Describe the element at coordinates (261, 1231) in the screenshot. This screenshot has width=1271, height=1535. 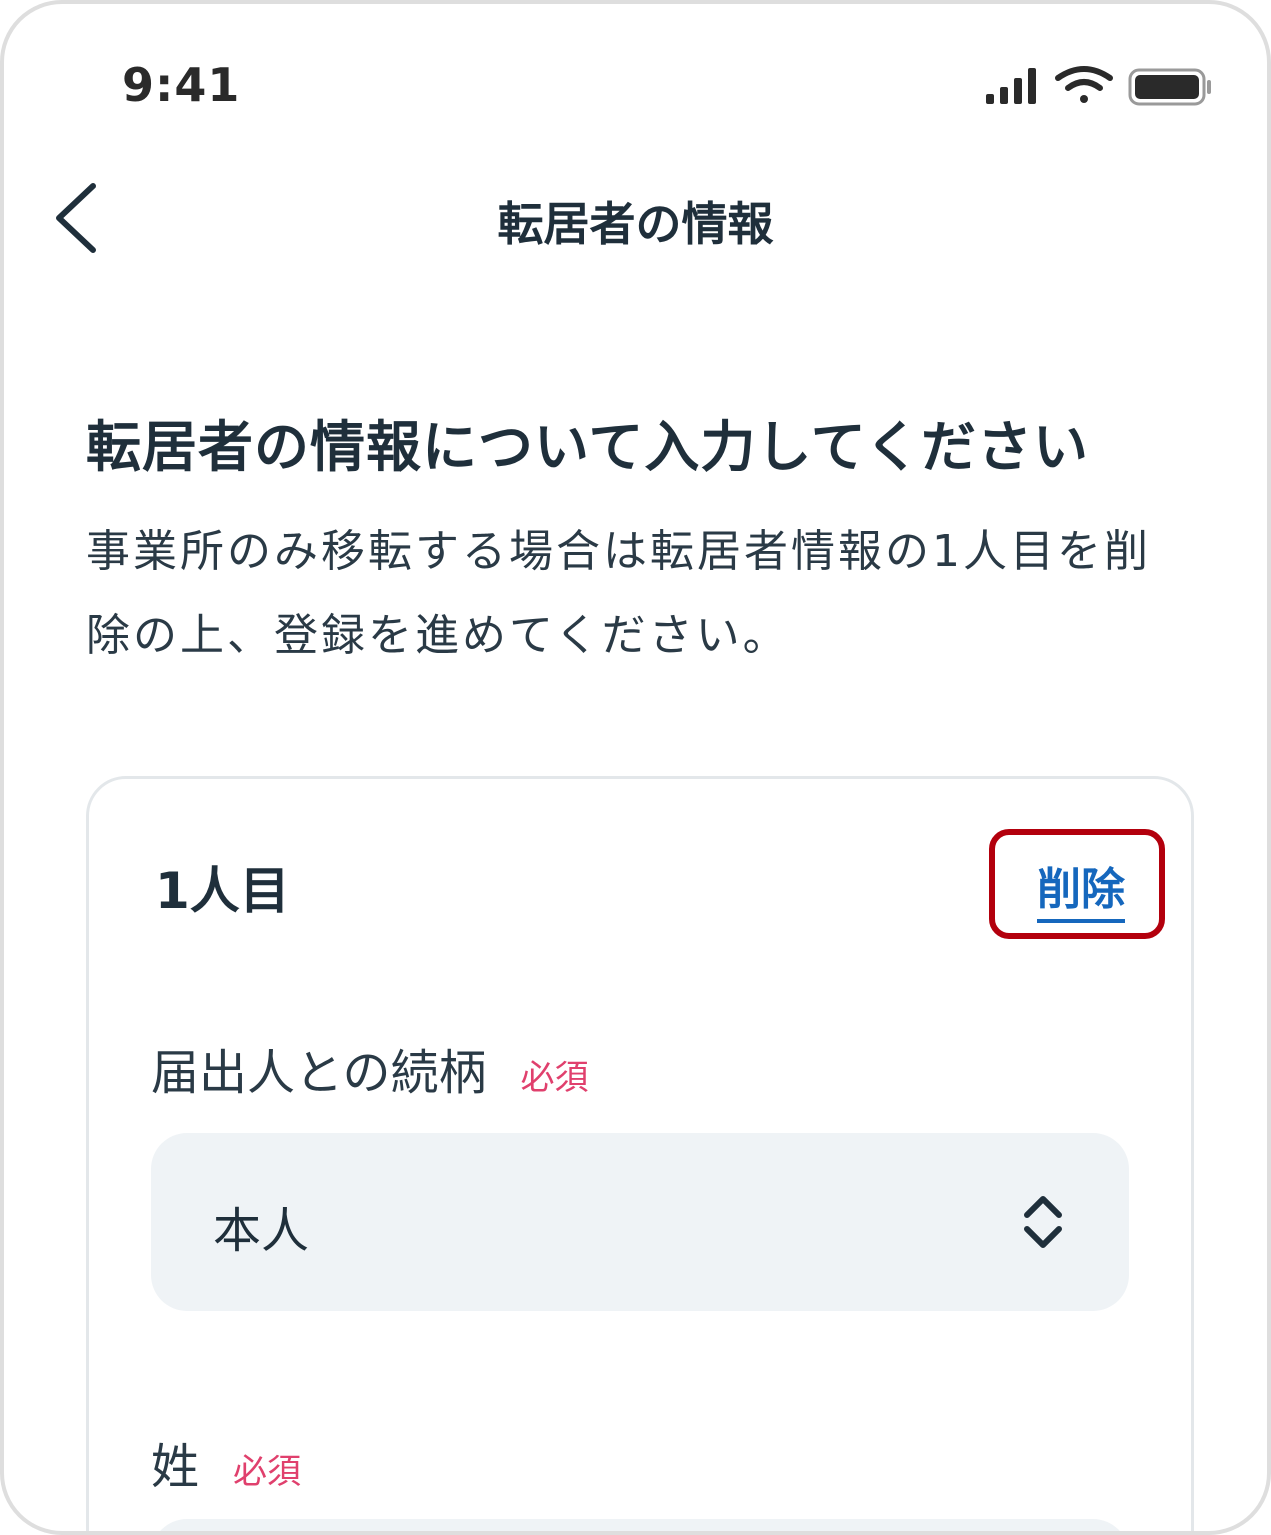
I see `relation-select-value: 本人` at that location.